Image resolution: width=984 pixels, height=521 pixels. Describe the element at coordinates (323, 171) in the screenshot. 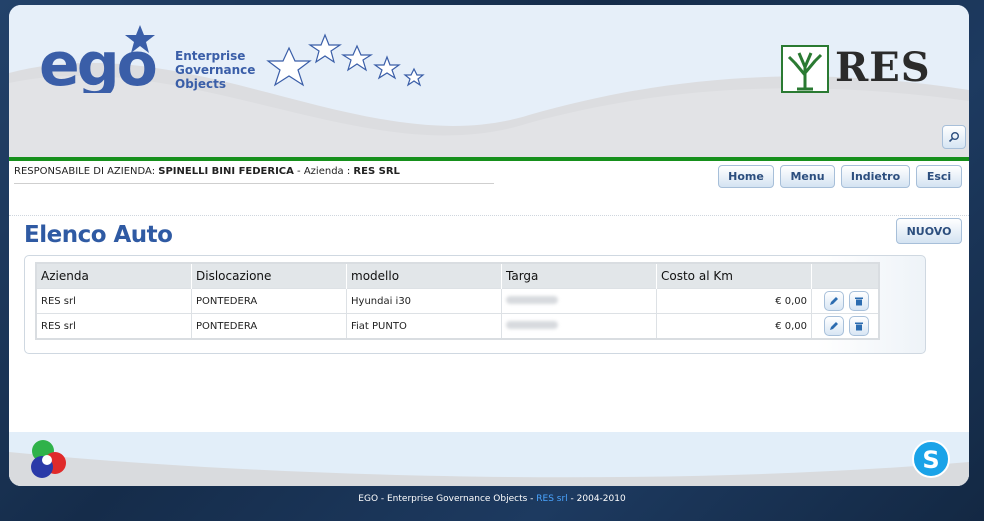

I see `company-label: - Azienda :` at that location.